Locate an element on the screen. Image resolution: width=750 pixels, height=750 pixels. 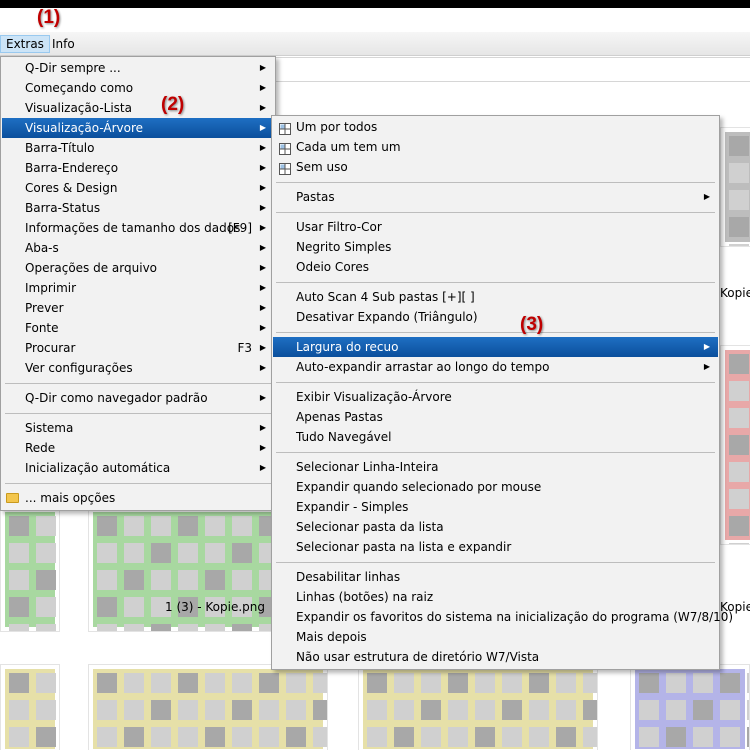
menu-item-selecionar-pasta-na-lista-e-expandir: Selecionar pasta na lista e expandir is located at coordinates (495, 547).